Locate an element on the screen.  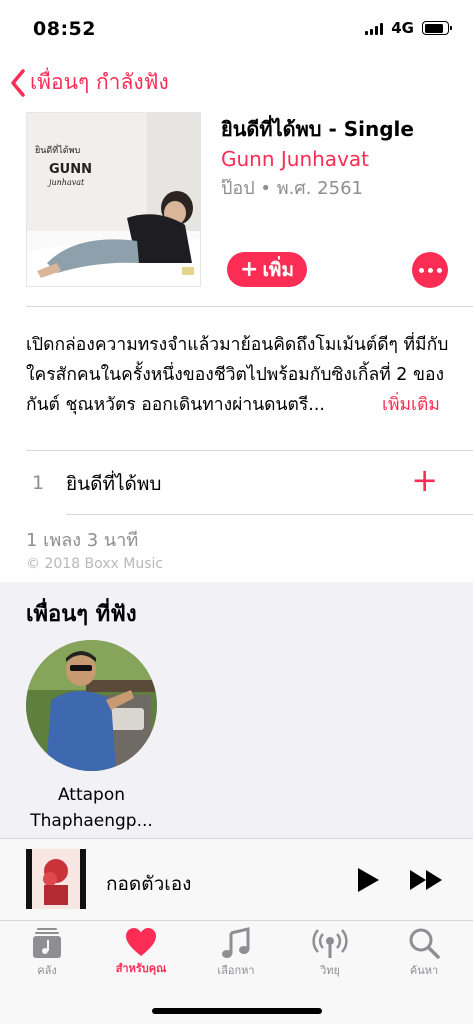
search-icon is located at coordinates (424, 943).